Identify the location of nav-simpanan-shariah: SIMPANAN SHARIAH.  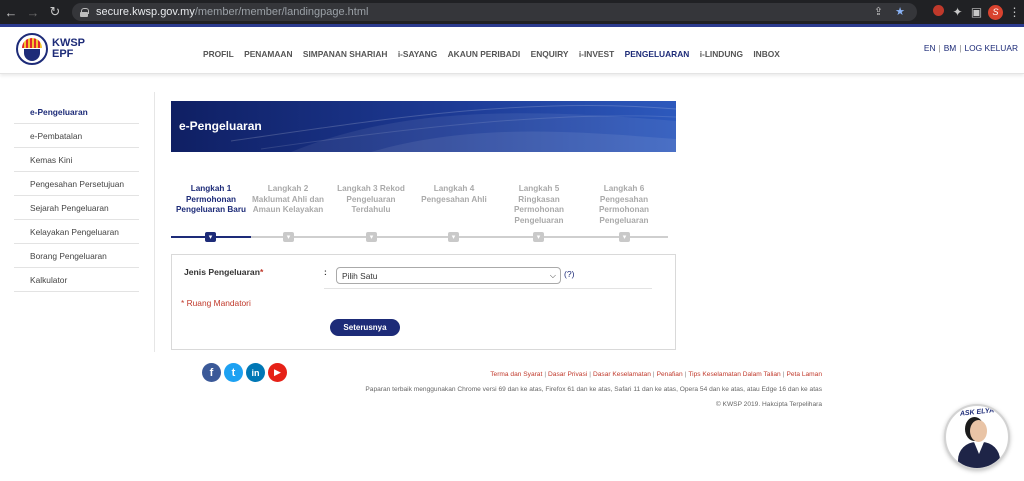
(345, 54).